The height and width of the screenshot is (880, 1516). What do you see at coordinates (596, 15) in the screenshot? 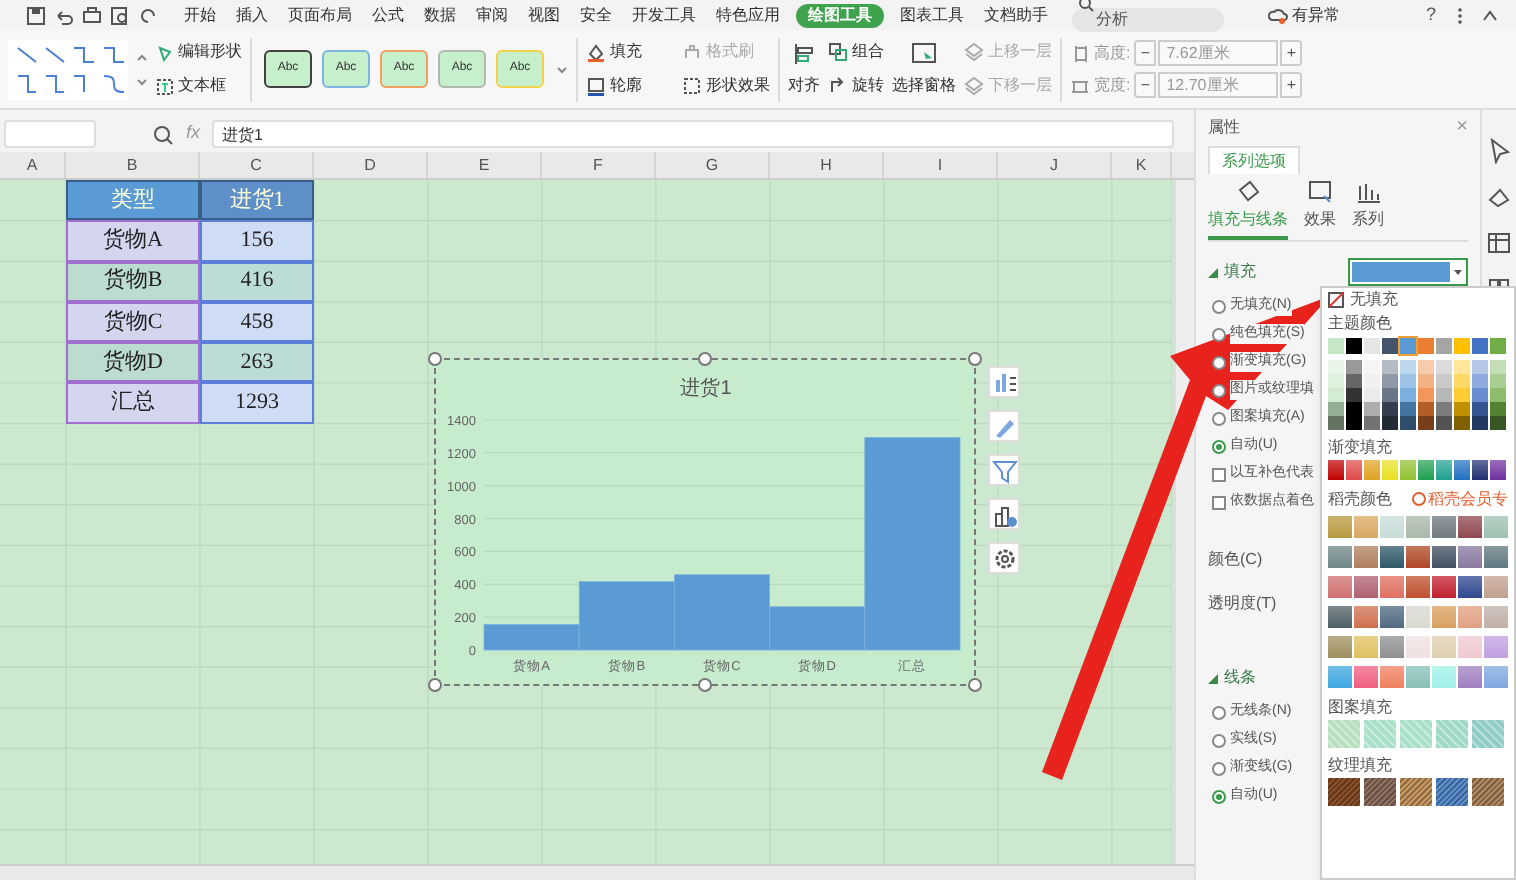
I see `menu-tab: 安全` at bounding box center [596, 15].